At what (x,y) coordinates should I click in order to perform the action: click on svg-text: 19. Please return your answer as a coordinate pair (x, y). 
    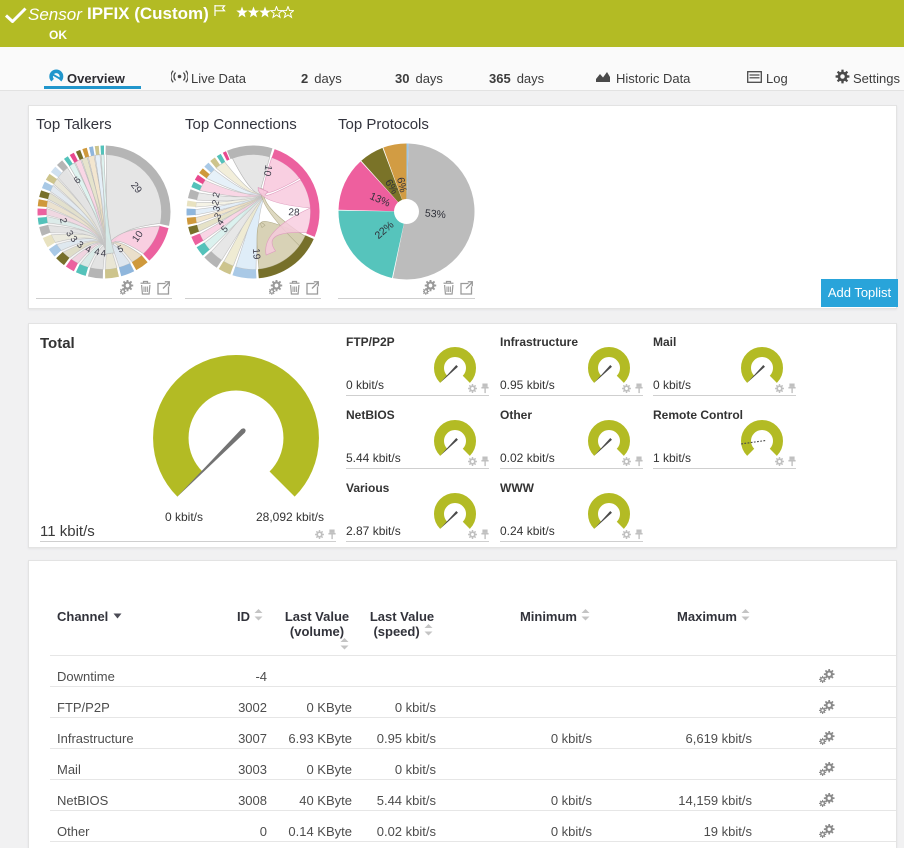
    Looking at the image, I should click on (256, 254).